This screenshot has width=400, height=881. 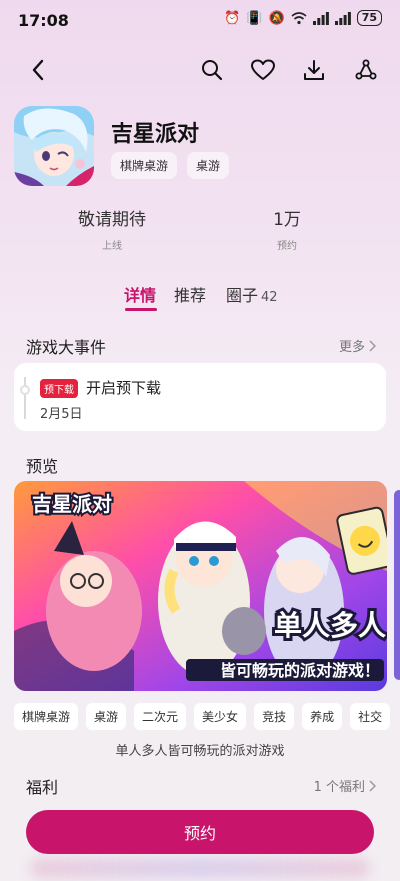 What do you see at coordinates (155, 134) in the screenshot?
I see `app-title: 吉星派对` at bounding box center [155, 134].